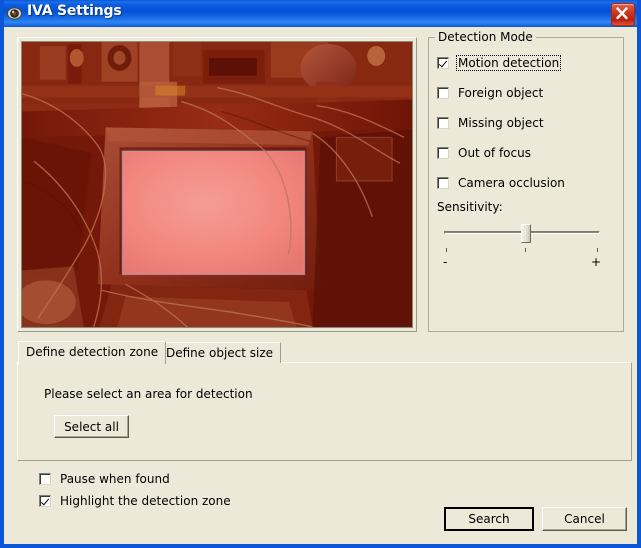 This screenshot has height=548, width=641. I want to click on checkbox-missing-object: Missing object, so click(491, 123).